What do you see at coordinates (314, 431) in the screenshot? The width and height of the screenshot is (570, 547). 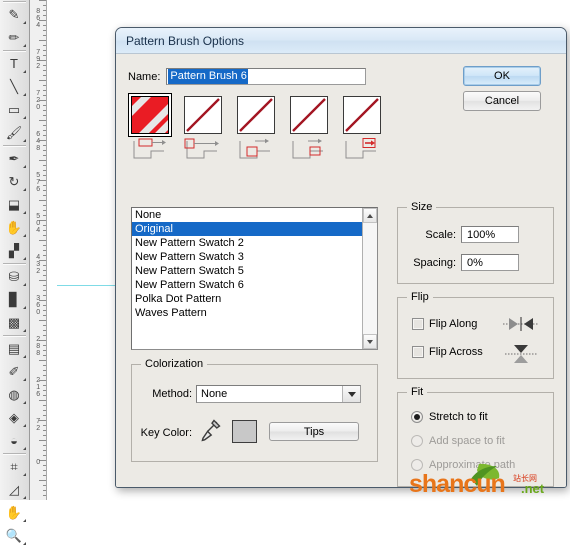 I see `tips-button: Tips` at bounding box center [314, 431].